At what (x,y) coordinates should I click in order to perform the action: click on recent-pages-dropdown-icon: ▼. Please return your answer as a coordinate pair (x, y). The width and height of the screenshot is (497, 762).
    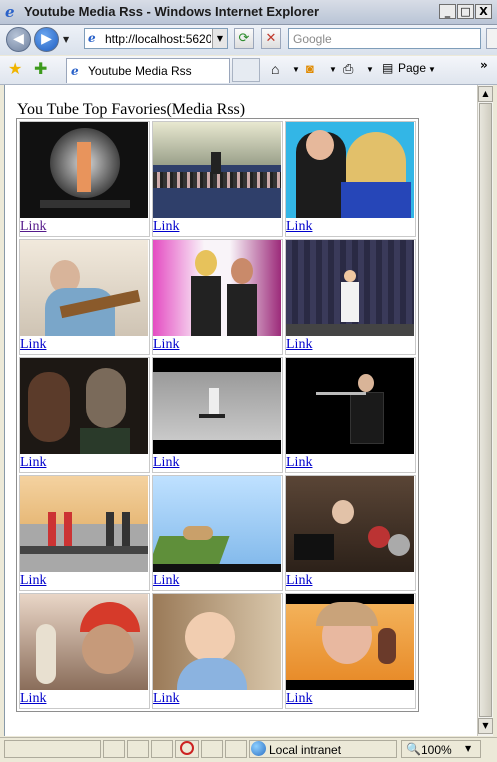
    Looking at the image, I should click on (66, 39).